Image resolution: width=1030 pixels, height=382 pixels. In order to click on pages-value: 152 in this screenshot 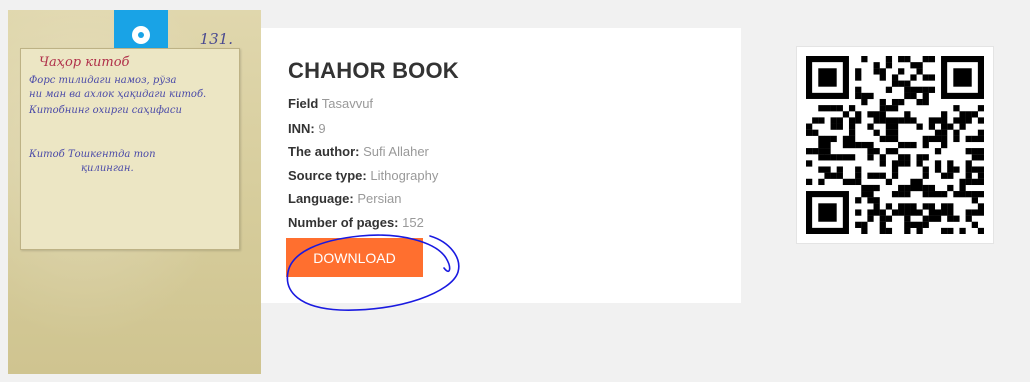, I will do `click(413, 222)`.